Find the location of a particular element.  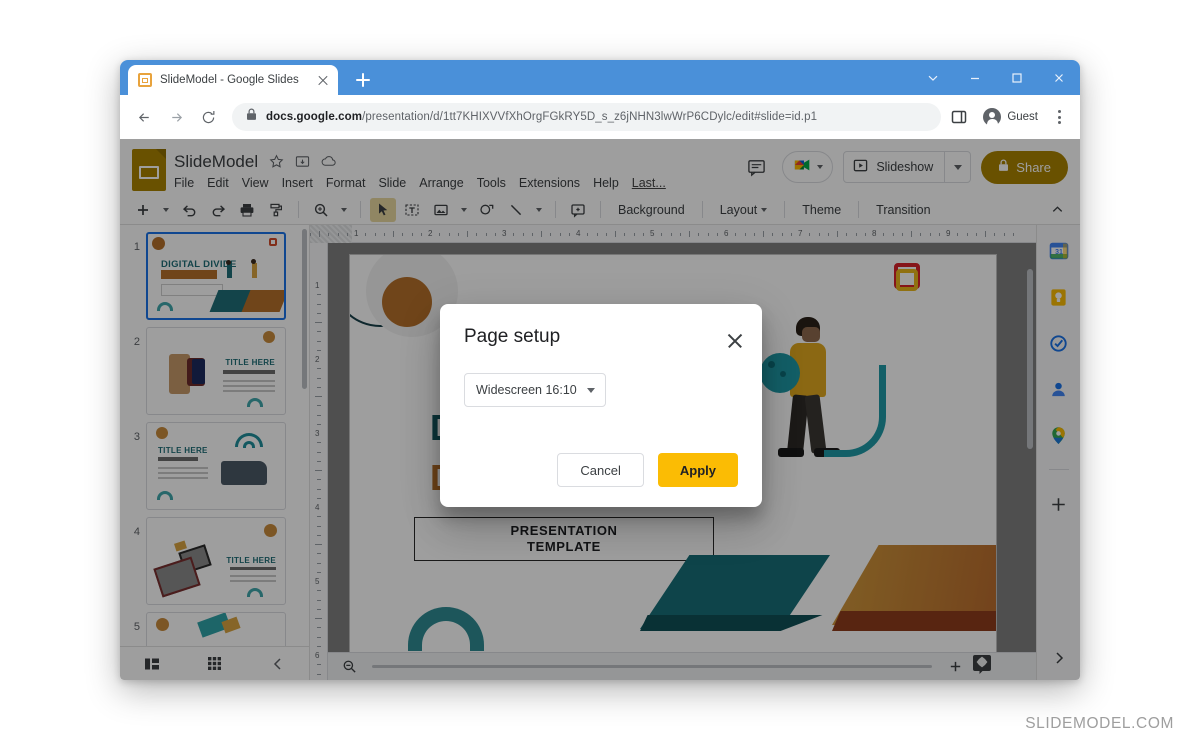

page-size-value: Widescreen 16:10 is located at coordinates (526, 390).